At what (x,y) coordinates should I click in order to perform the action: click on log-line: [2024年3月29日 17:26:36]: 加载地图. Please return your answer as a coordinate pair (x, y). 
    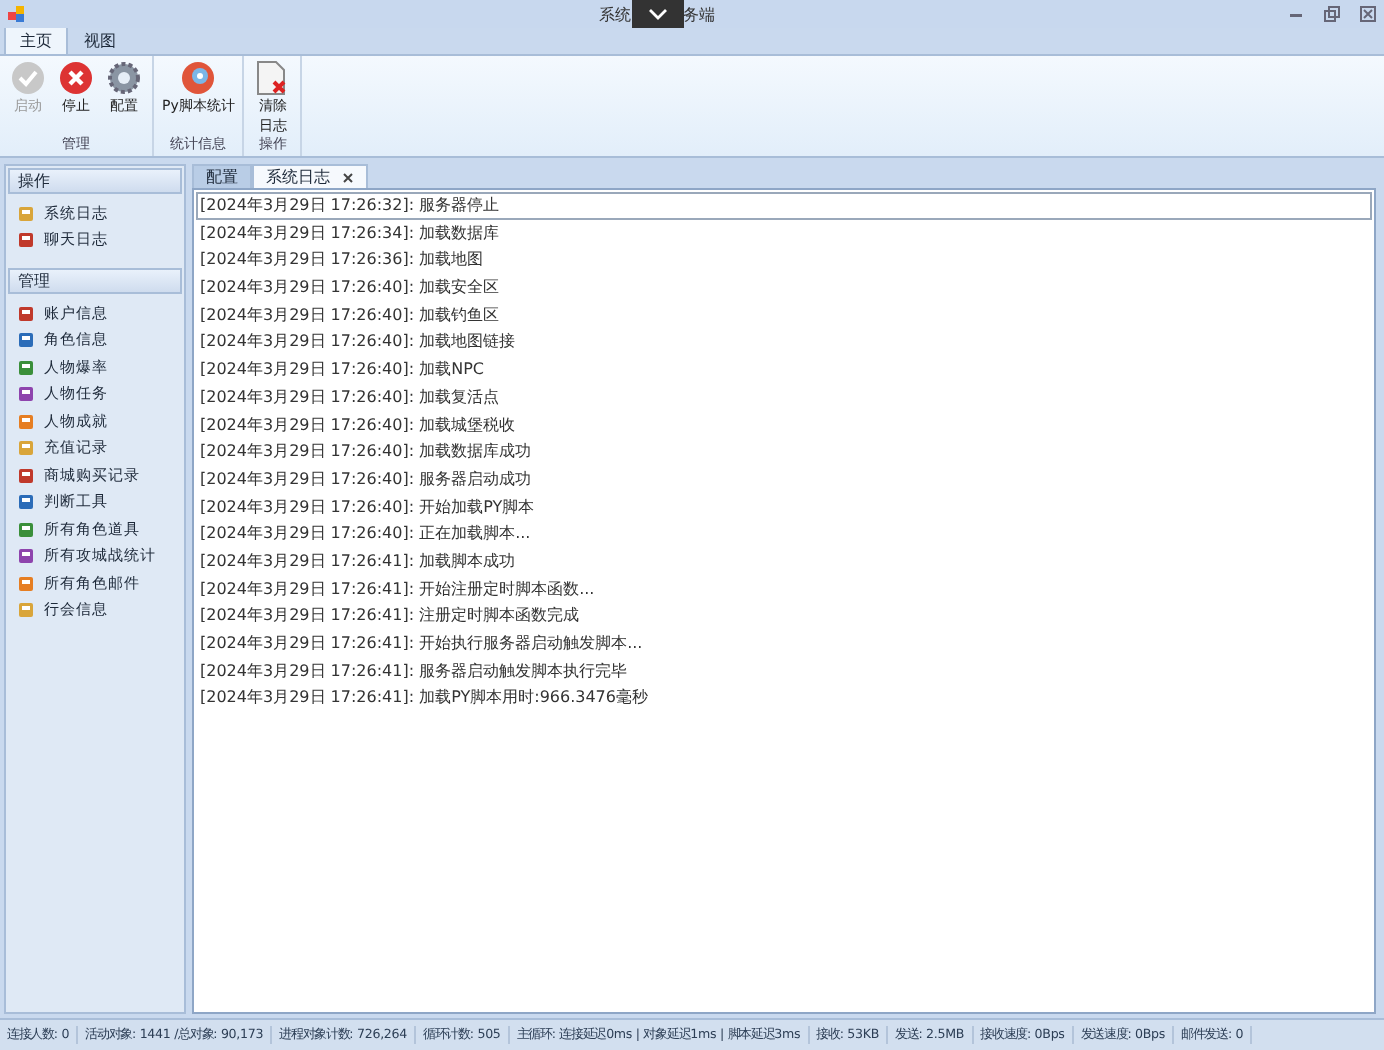
    Looking at the image, I should click on (784, 260).